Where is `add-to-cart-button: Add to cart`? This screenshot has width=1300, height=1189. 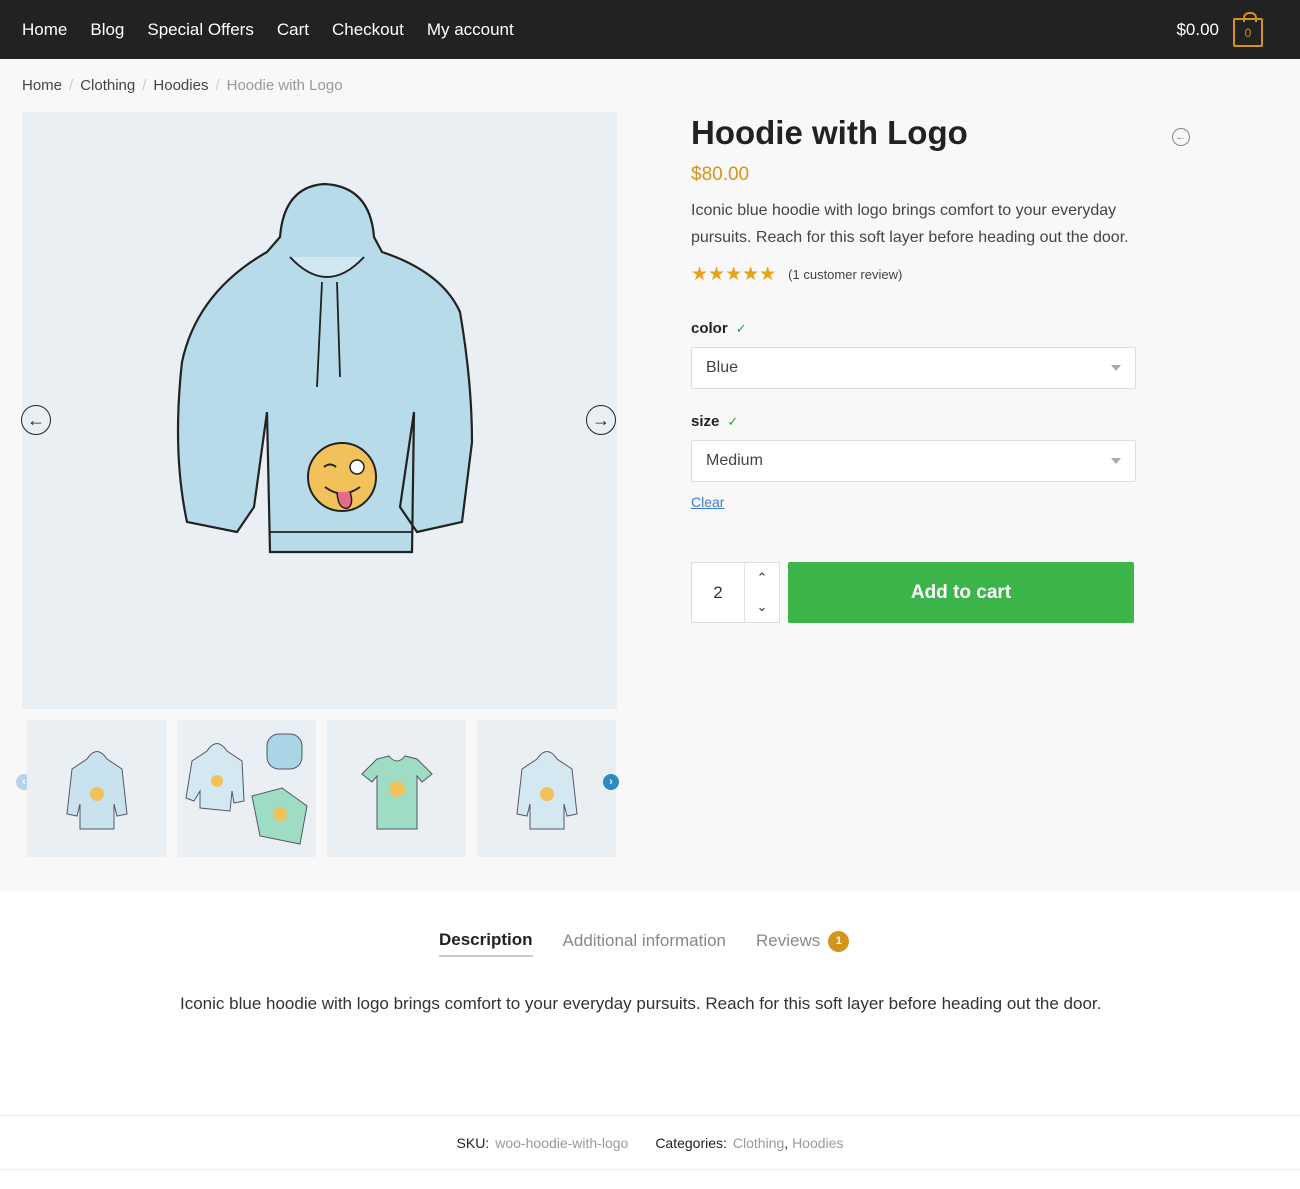
add-to-cart-button: Add to cart is located at coordinates (961, 592).